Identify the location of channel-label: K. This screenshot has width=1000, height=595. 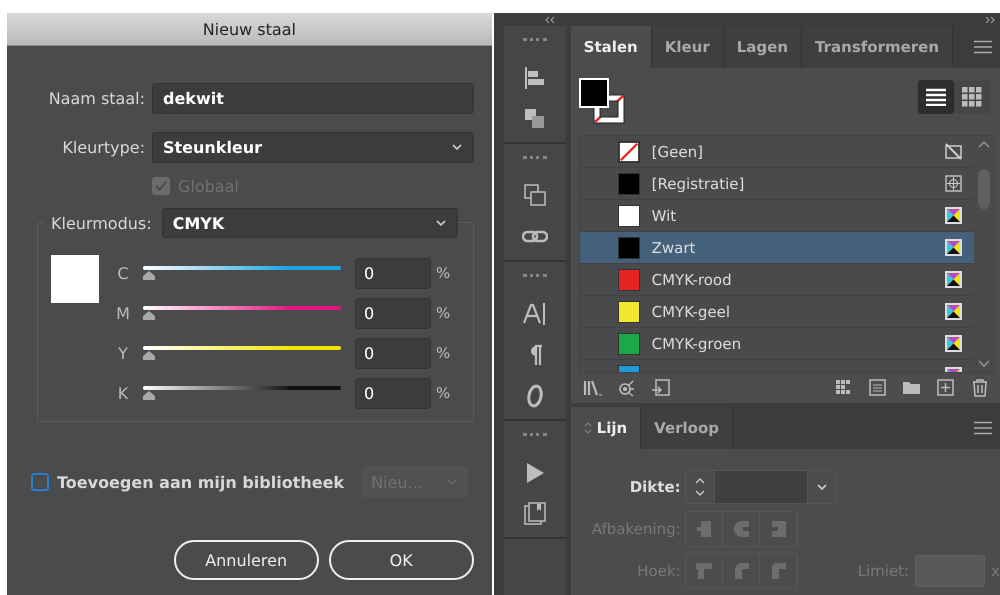
(123, 393).